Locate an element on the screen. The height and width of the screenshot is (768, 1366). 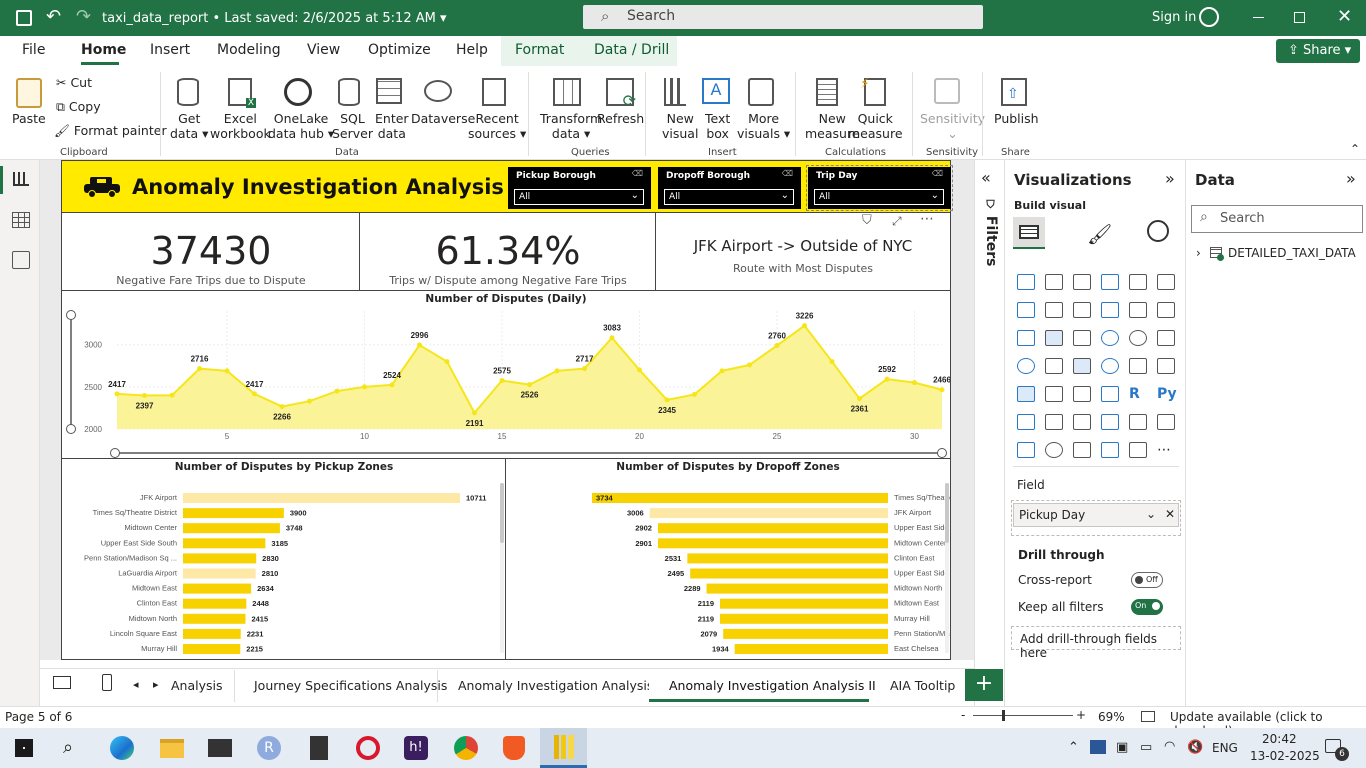
publish-button: Publish is located at coordinates (1016, 118).